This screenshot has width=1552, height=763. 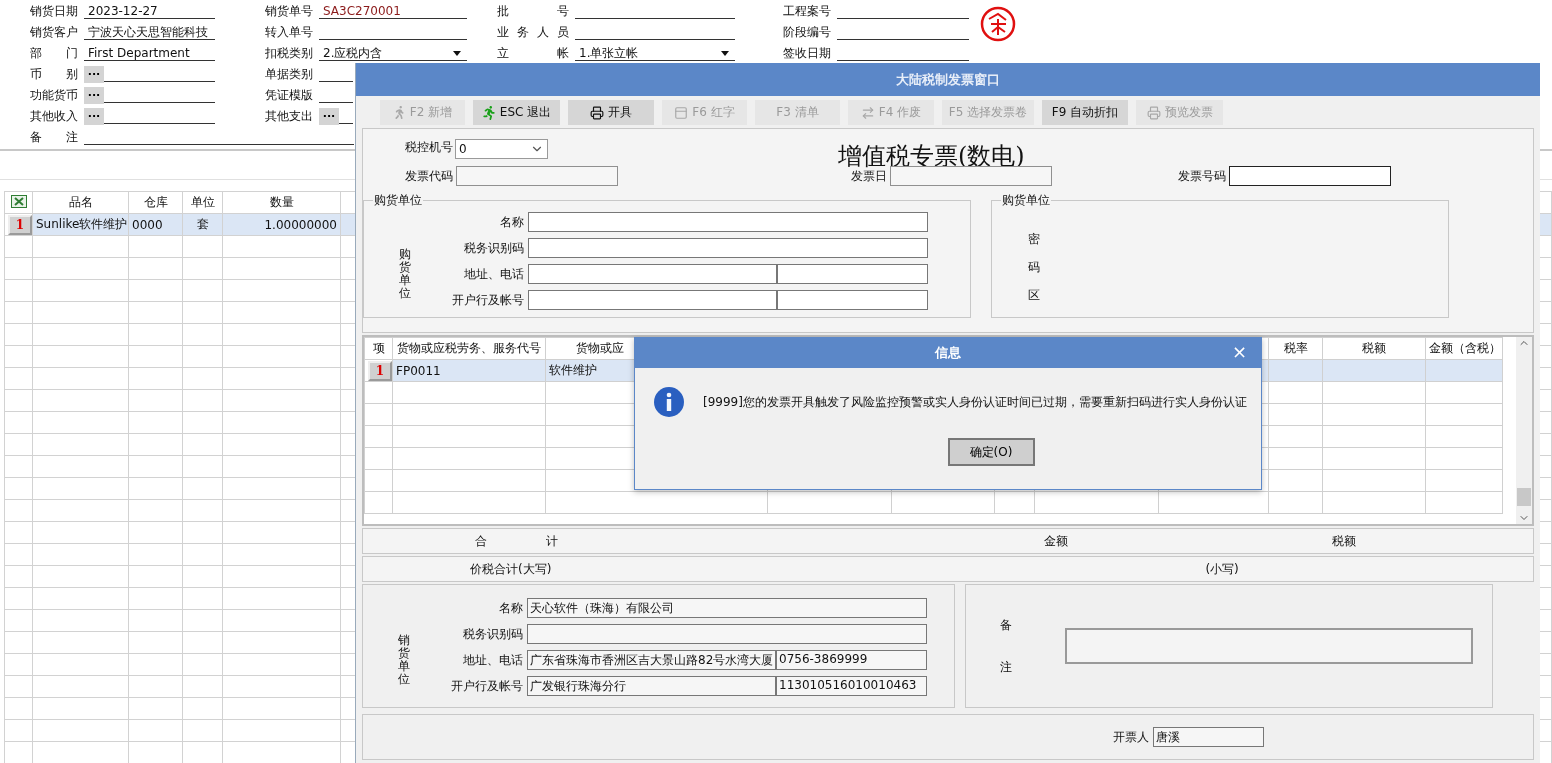 I want to click on side-label: 备注, so click(x=1006, y=646).